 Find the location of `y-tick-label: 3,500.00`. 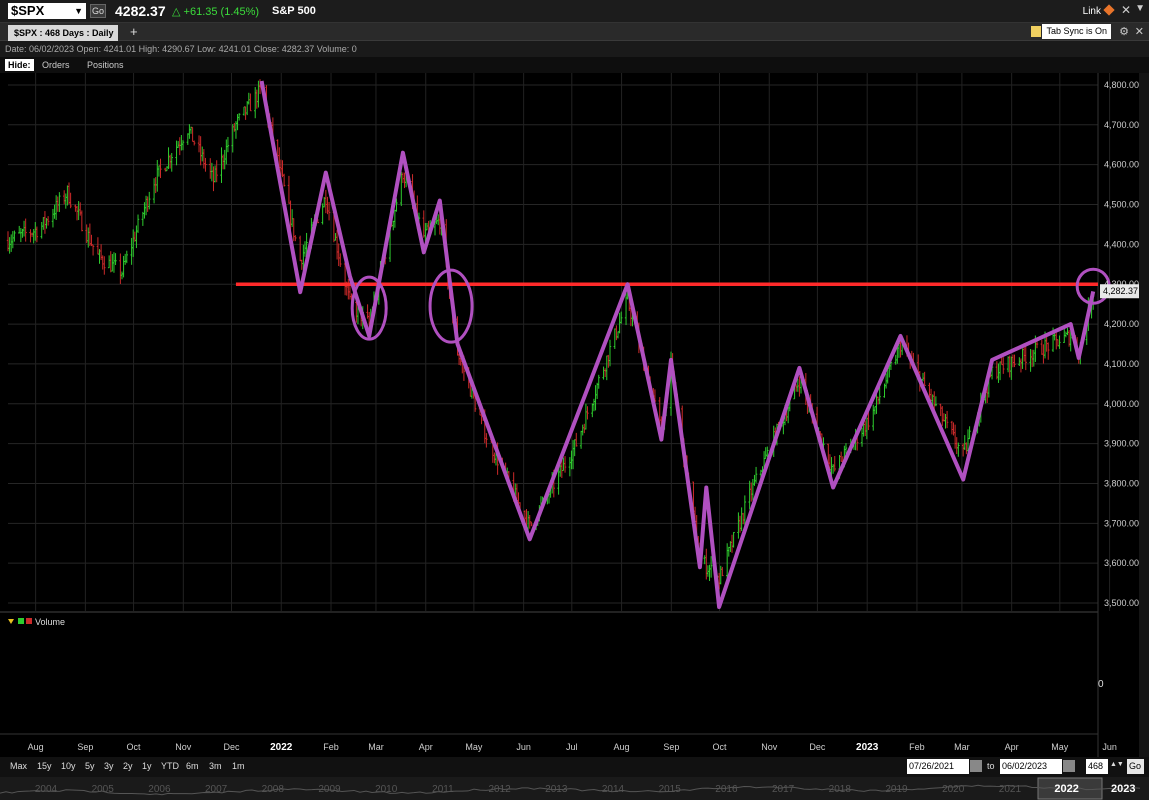

y-tick-label: 3,500.00 is located at coordinates (1121, 603).